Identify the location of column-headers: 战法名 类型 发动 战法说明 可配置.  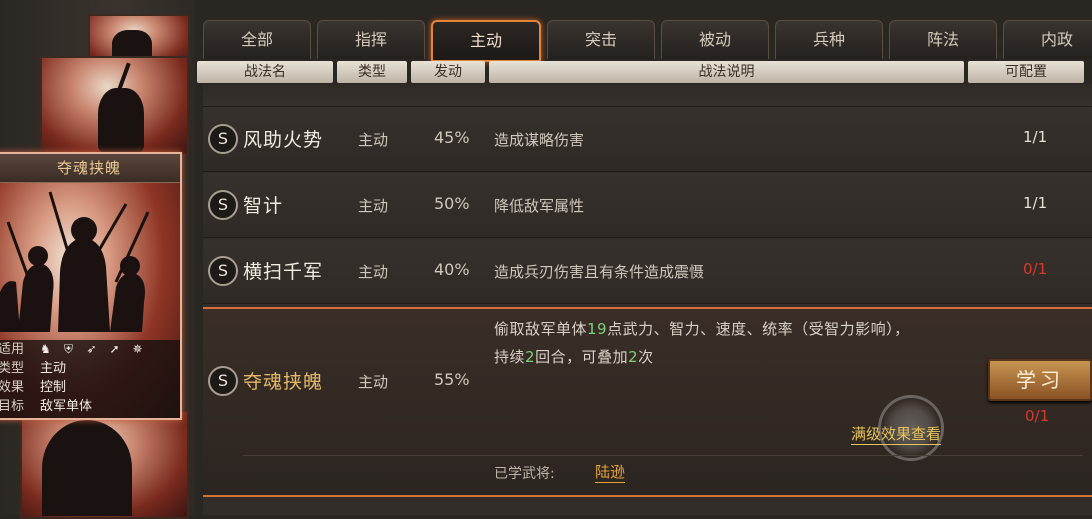
(640, 72).